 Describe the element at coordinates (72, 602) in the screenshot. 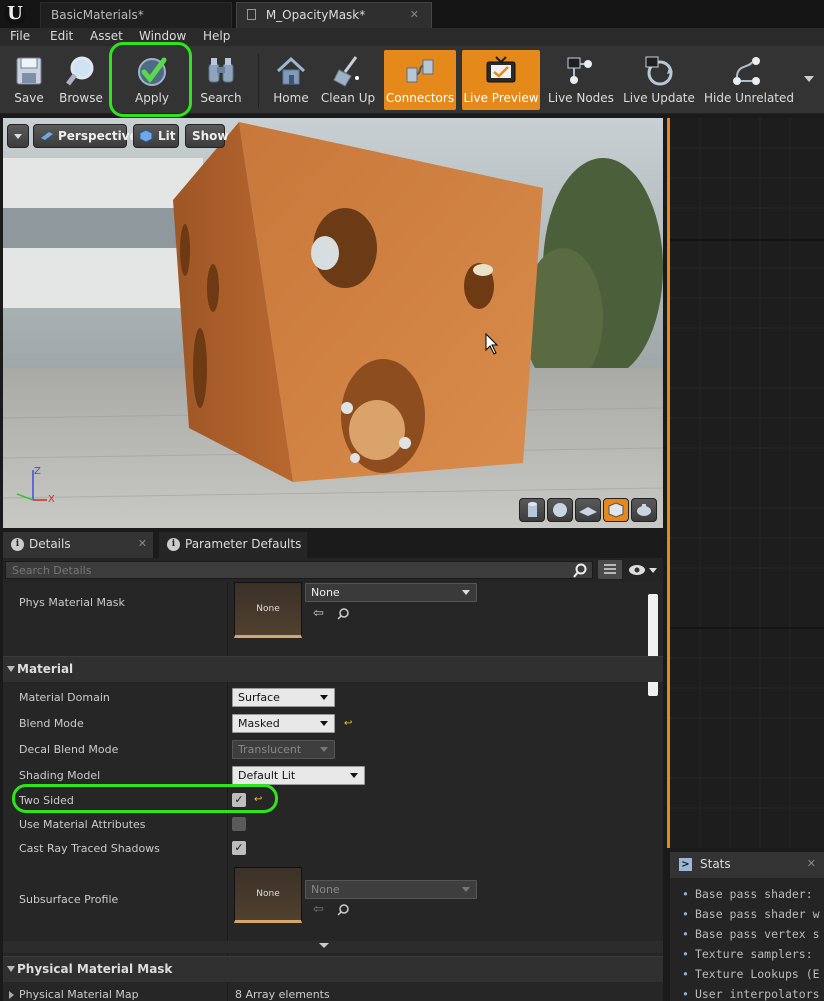

I see `phys-material-mask-label: Phys Material Mask` at that location.